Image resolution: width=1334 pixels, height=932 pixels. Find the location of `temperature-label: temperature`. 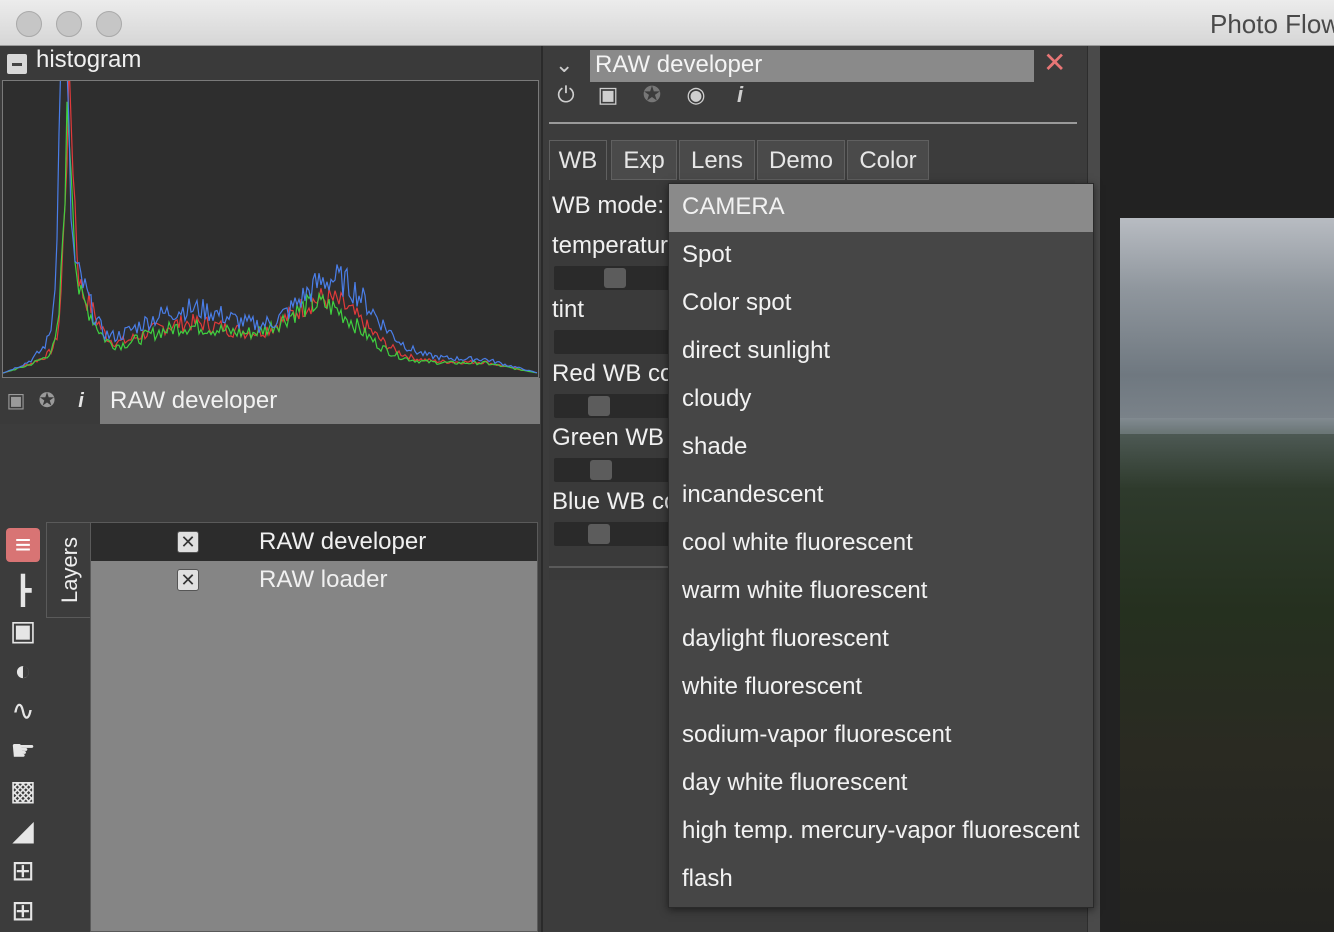

temperature-label: temperature is located at coordinates (617, 245).